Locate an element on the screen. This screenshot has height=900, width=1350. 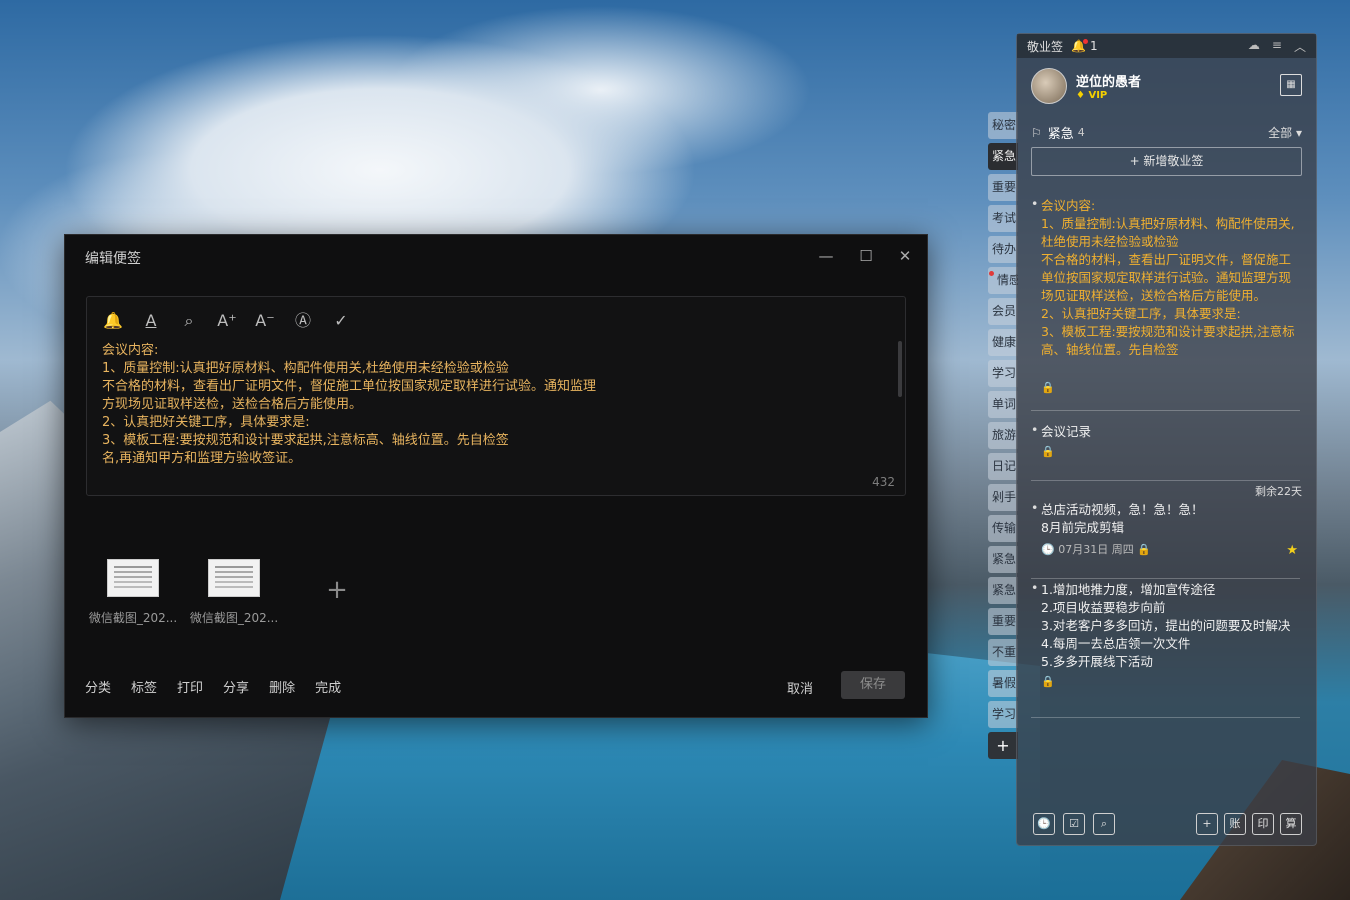
save-button: 保存 is located at coordinates (873, 685).